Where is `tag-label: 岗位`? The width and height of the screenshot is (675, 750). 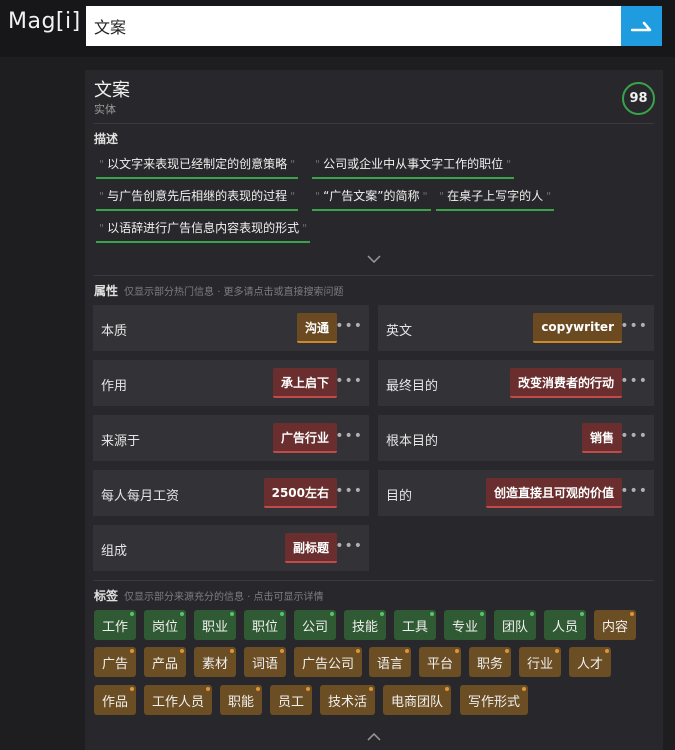
tag-label: 岗位 is located at coordinates (165, 627).